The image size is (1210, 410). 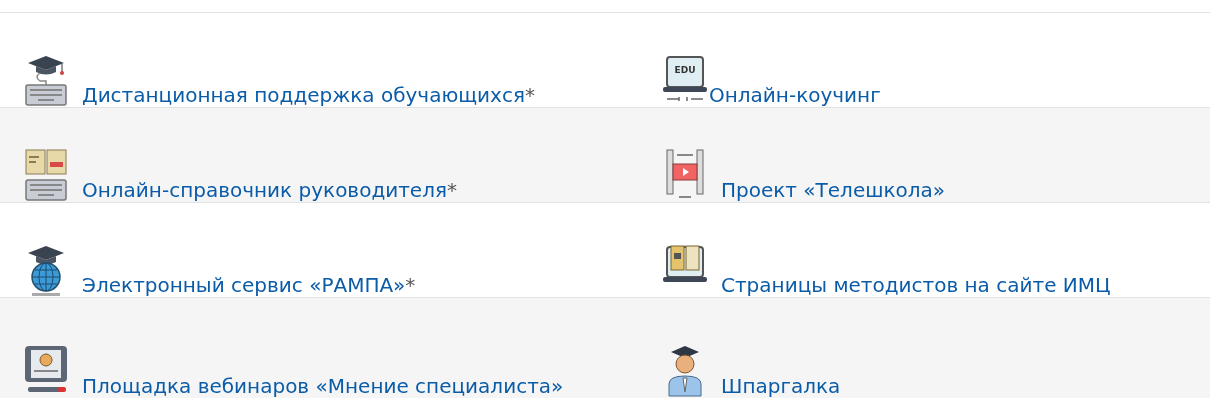 What do you see at coordinates (46, 175) in the screenshot?
I see `book-icon` at bounding box center [46, 175].